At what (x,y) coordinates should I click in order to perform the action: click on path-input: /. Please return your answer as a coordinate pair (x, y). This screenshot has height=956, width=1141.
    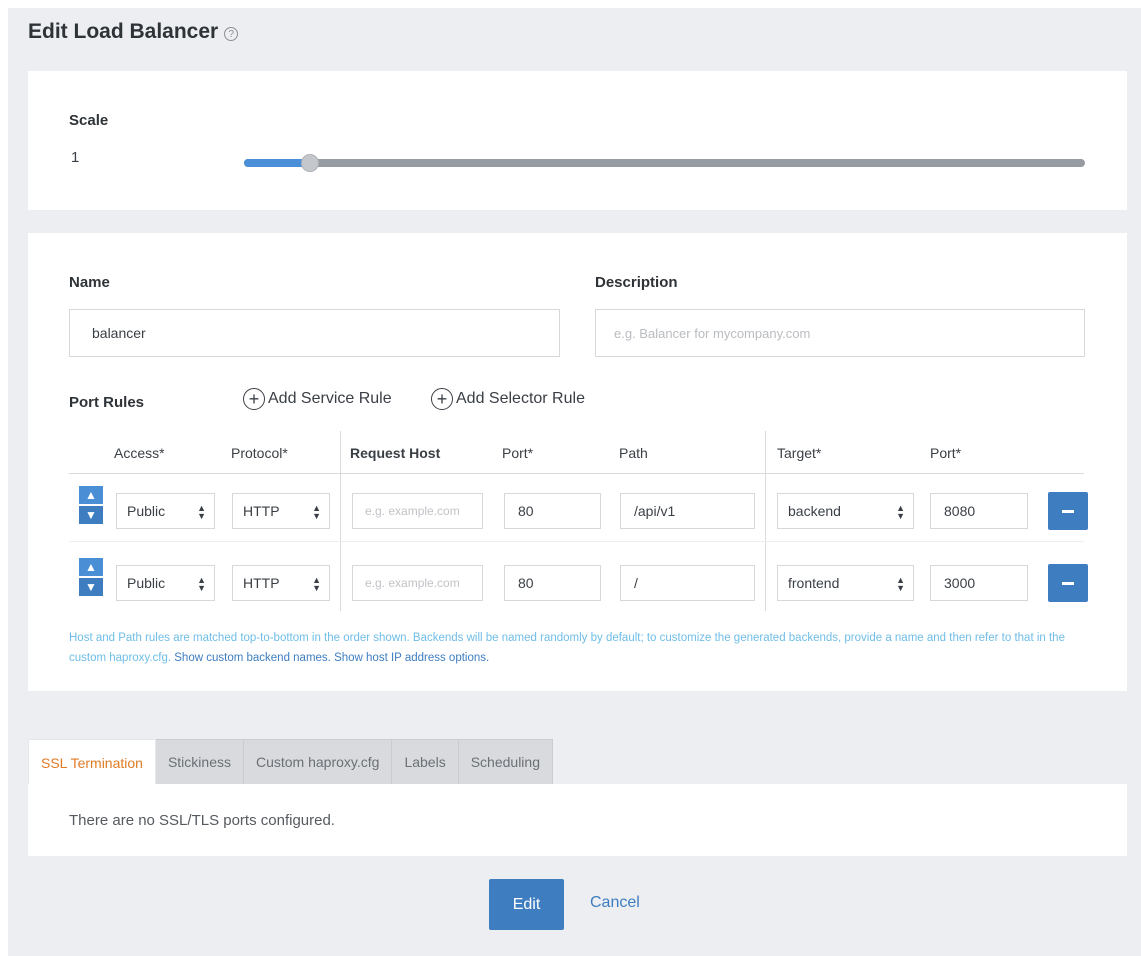
    Looking at the image, I should click on (687, 583).